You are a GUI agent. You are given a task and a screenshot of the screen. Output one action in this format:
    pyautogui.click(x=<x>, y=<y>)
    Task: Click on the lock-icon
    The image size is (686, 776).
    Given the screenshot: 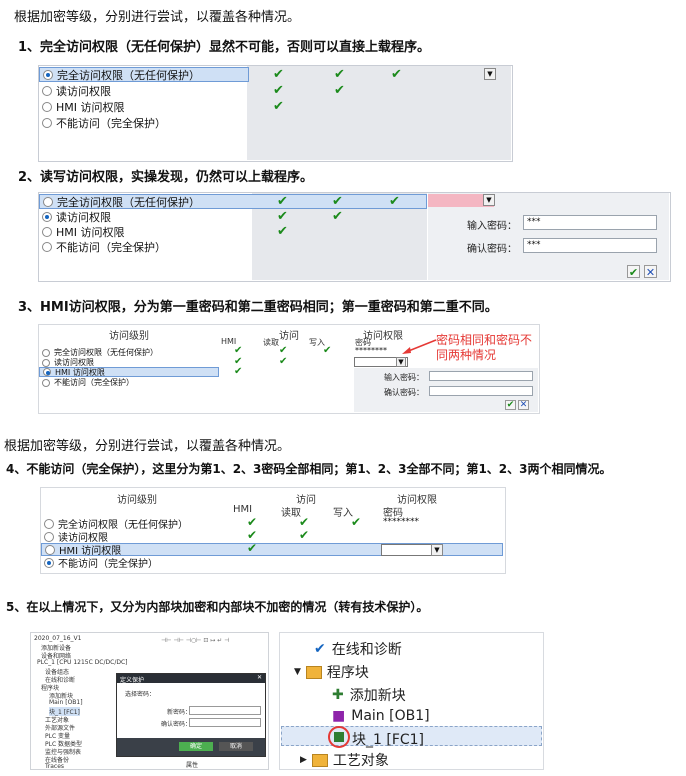 What is the action you would take?
    pyautogui.click(x=339, y=737)
    